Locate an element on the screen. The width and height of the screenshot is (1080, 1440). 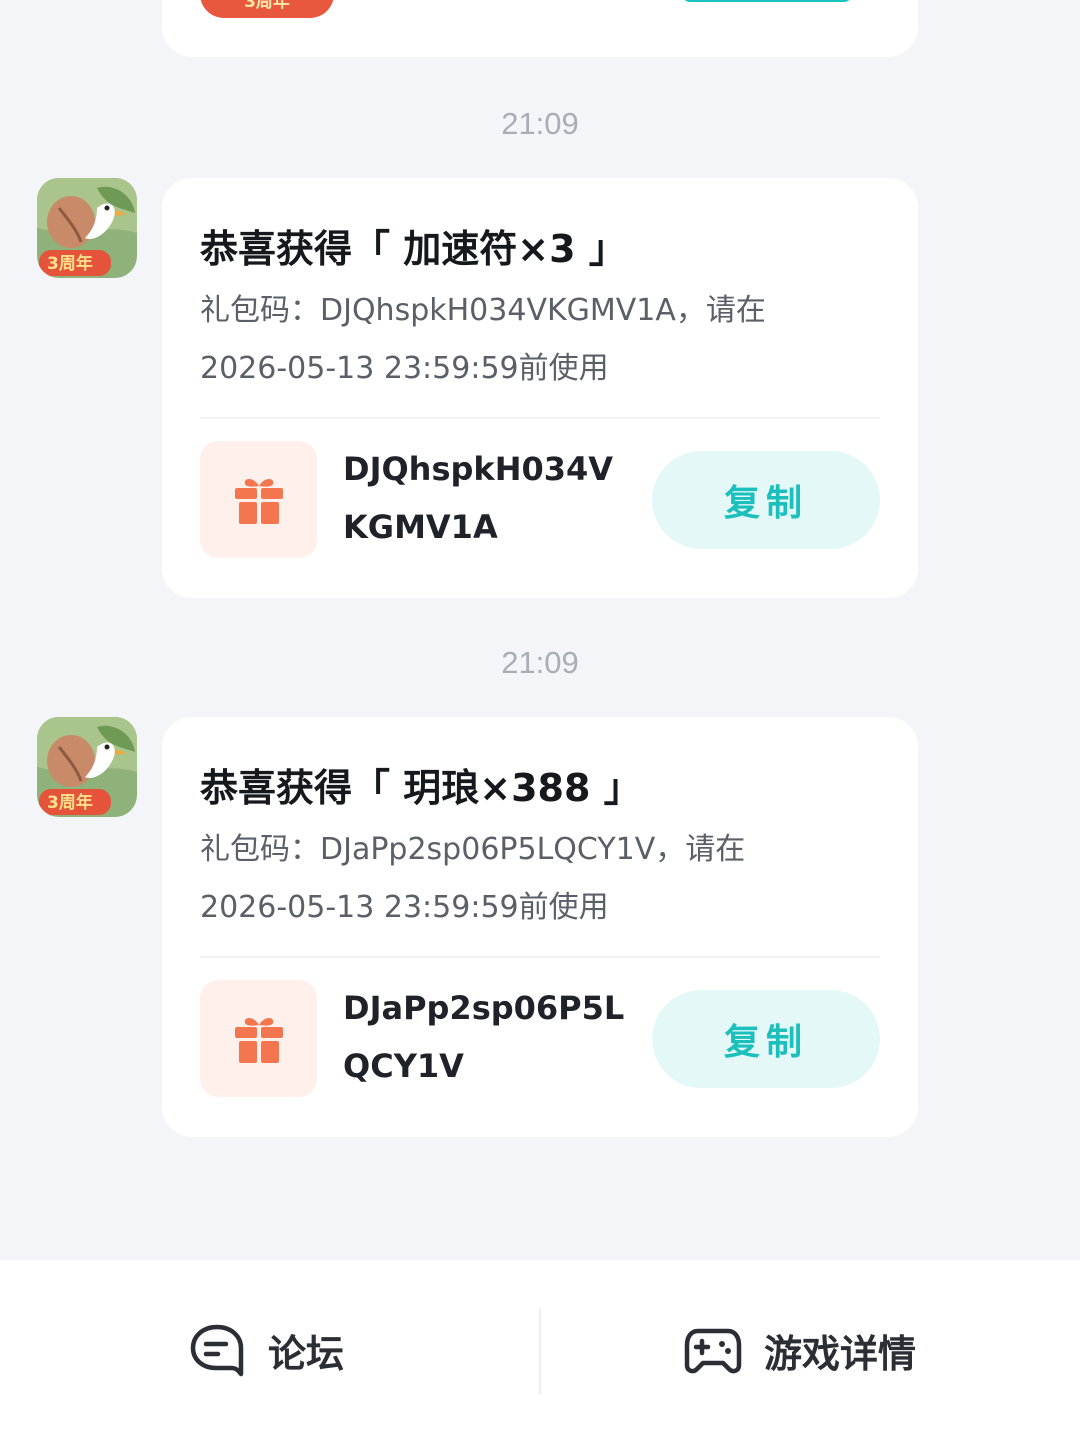
message-title: 恭喜获得「 加速符×3 」 is located at coordinates (413, 249).